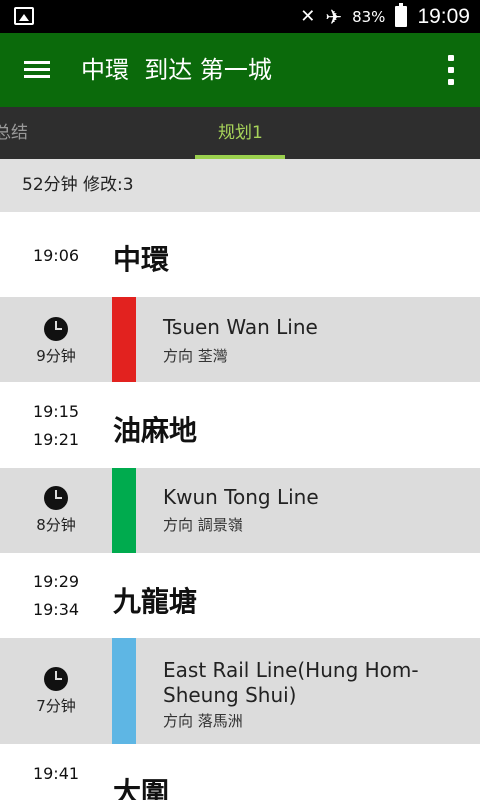 This screenshot has height=800, width=480. What do you see at coordinates (240, 185) in the screenshot?
I see `route-summary: 52分钟 修改:3` at bounding box center [240, 185].